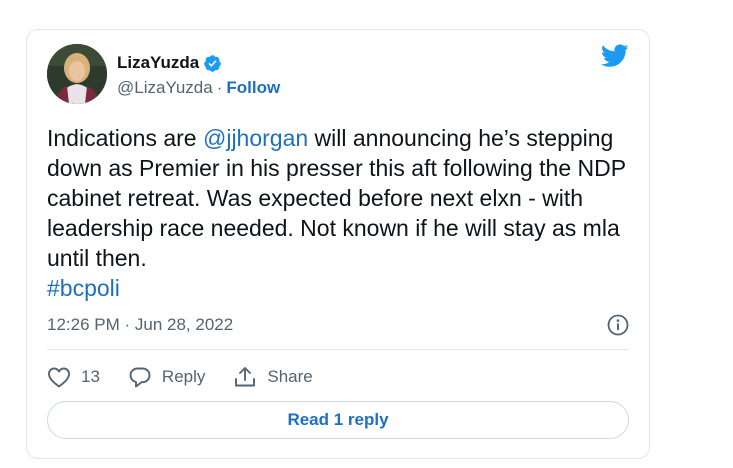 This screenshot has height=468, width=733. I want to click on read-reply-label: Read 1 reply, so click(338, 419).